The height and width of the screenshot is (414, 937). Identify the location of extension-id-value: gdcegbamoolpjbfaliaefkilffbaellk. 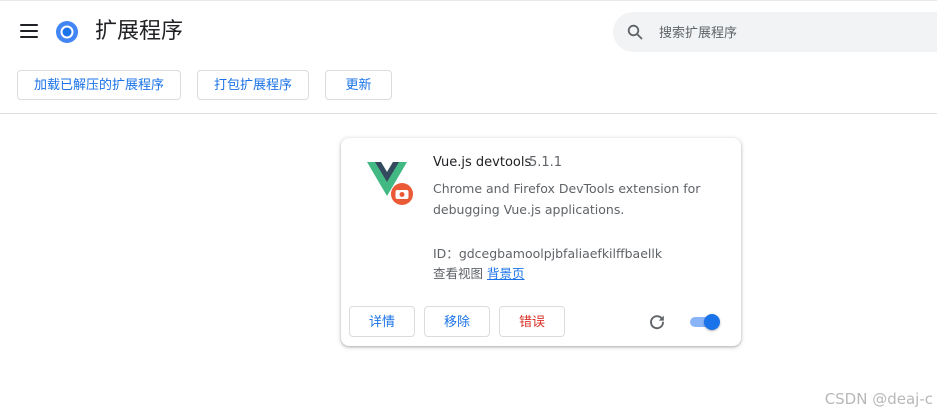
(560, 253).